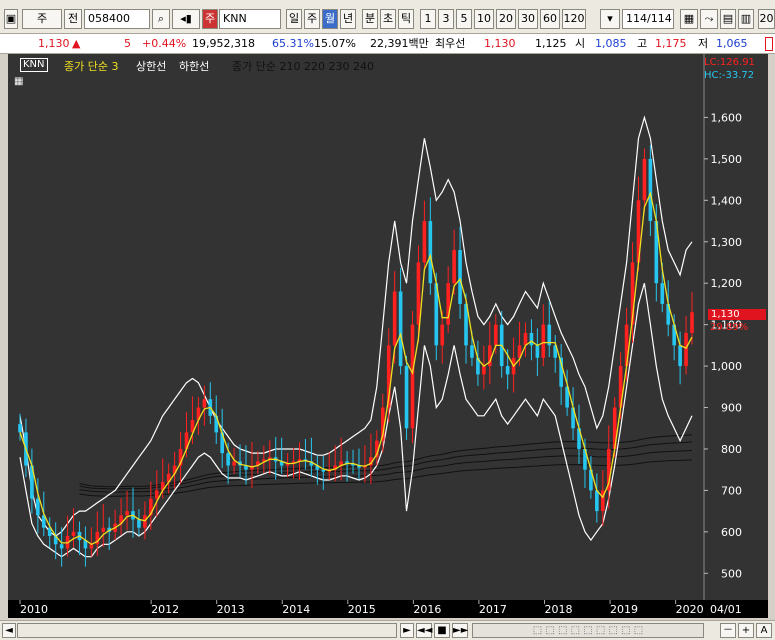  I want to click on period-year: 년, so click(348, 19).